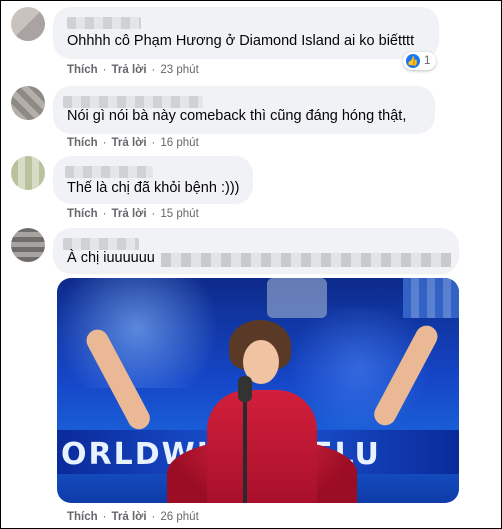 The image size is (502, 529). I want to click on comment-bubble: À chị iuuuuuu, so click(256, 251).